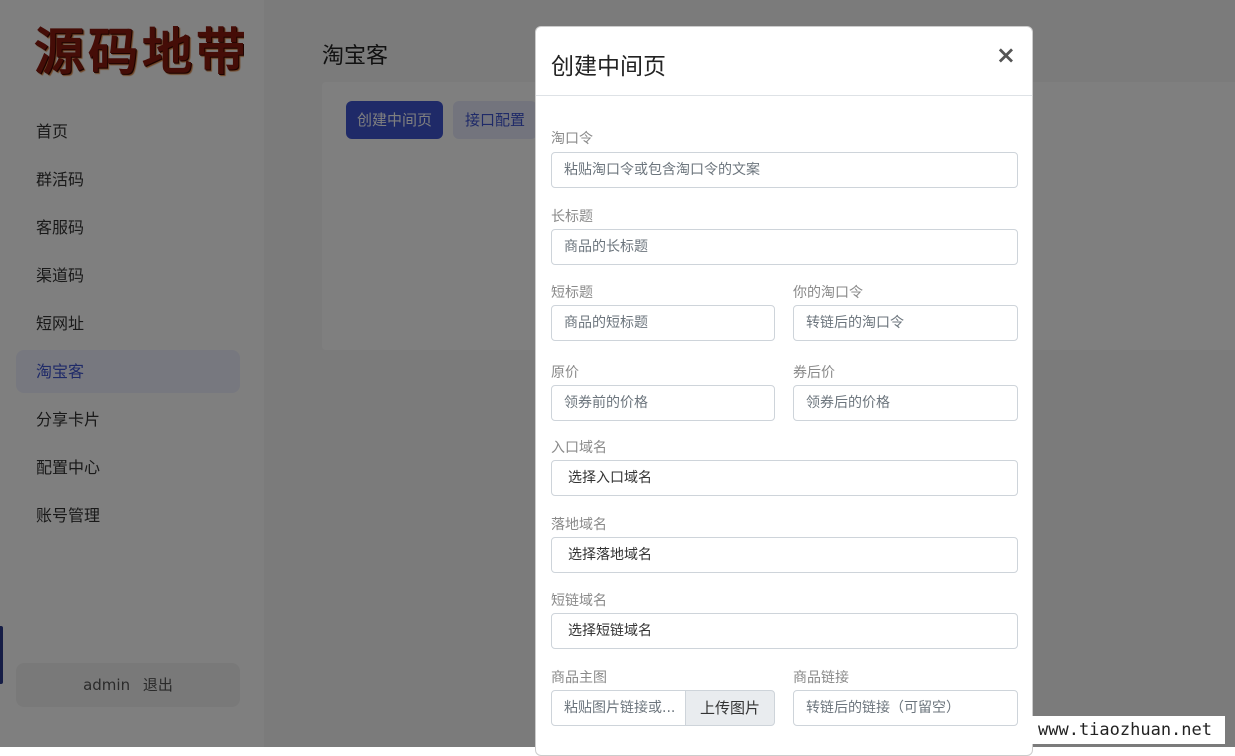 This screenshot has width=1235, height=756. I want to click on short-domain-select: 选择短链域名, so click(784, 631).